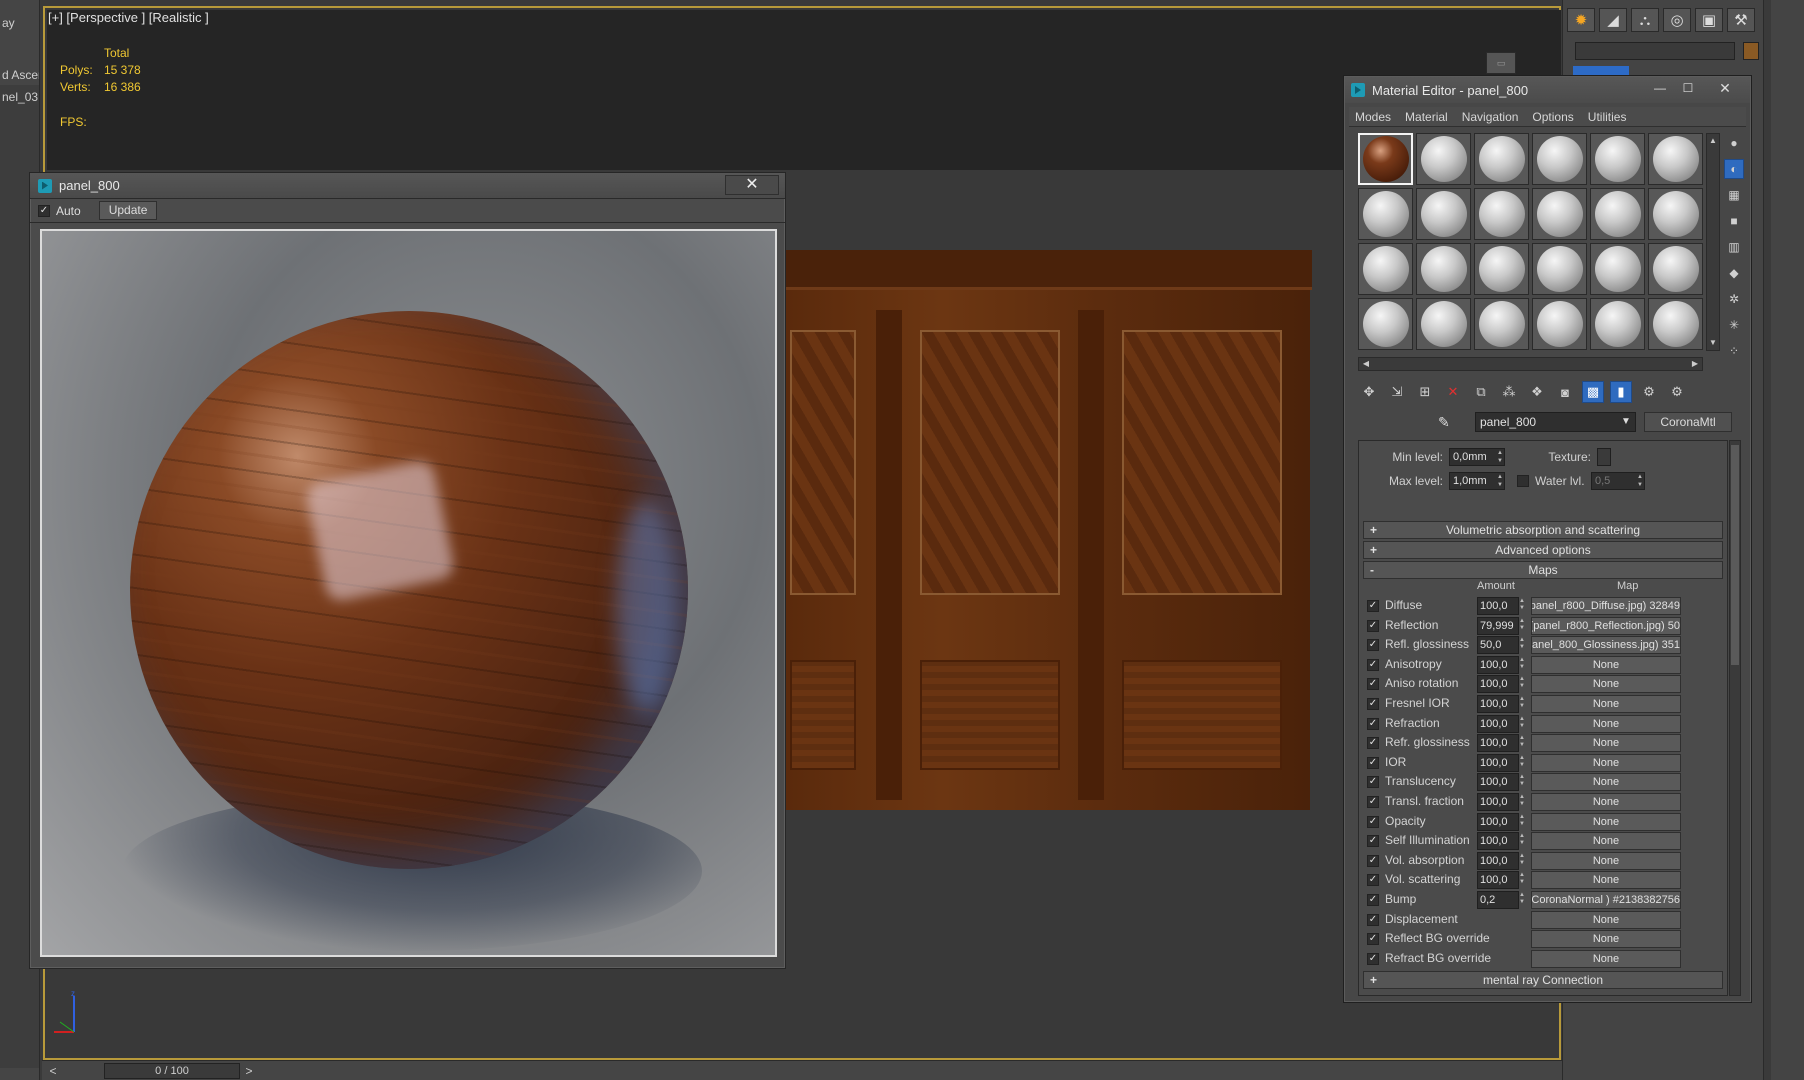  Describe the element at coordinates (1606, 900) in the screenshot. I see `map-slot-button: #2138382756 ( CoronaNormal )` at that location.